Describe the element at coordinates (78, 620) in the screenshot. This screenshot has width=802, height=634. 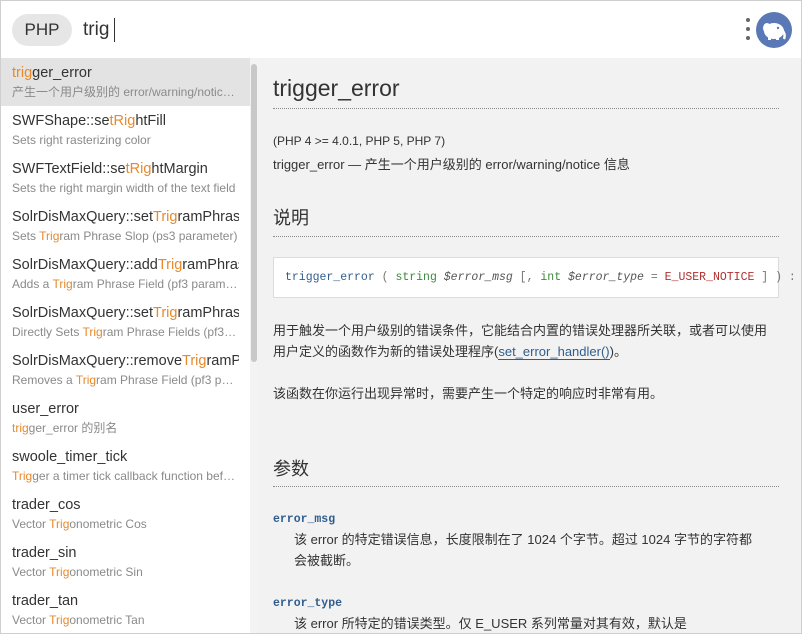
I see `result-description: Vector Trigonometric Tan` at that location.